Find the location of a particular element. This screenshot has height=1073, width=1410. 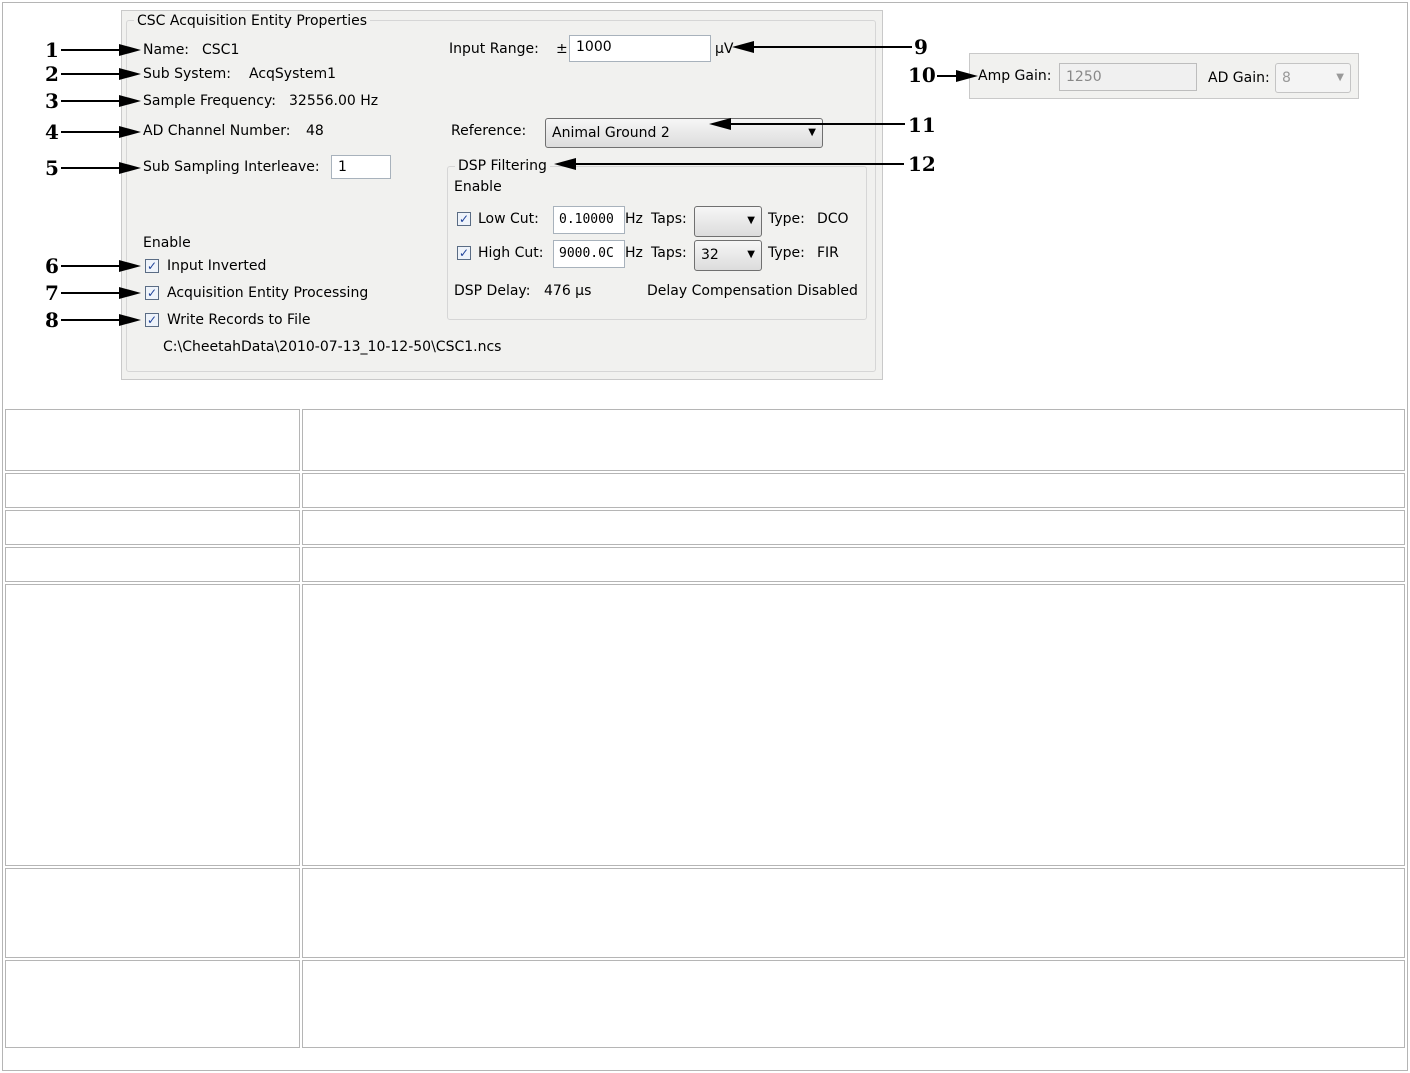

callout-10: 10 is located at coordinates (922, 75).